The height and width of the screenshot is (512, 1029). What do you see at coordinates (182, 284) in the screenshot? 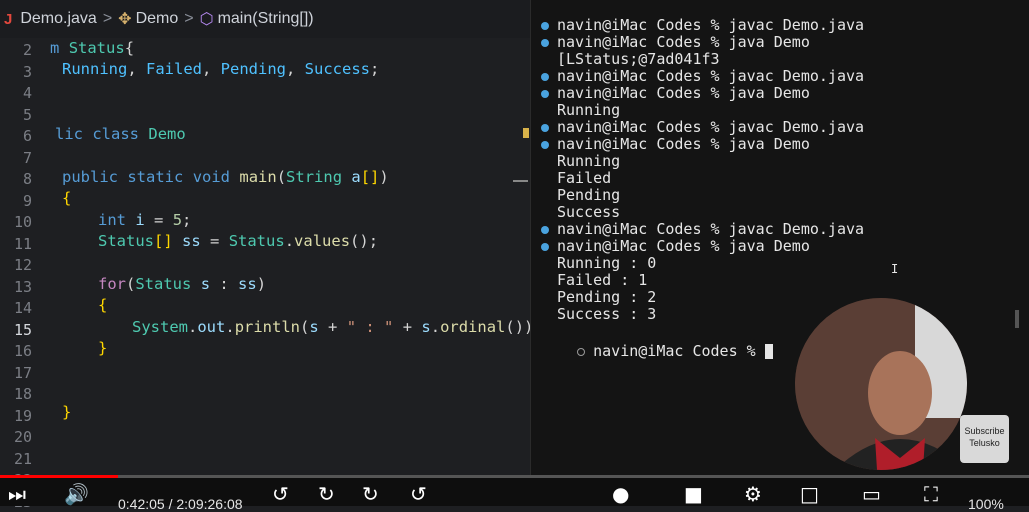
I see `code-line: for(Status s : ss)` at bounding box center [182, 284].